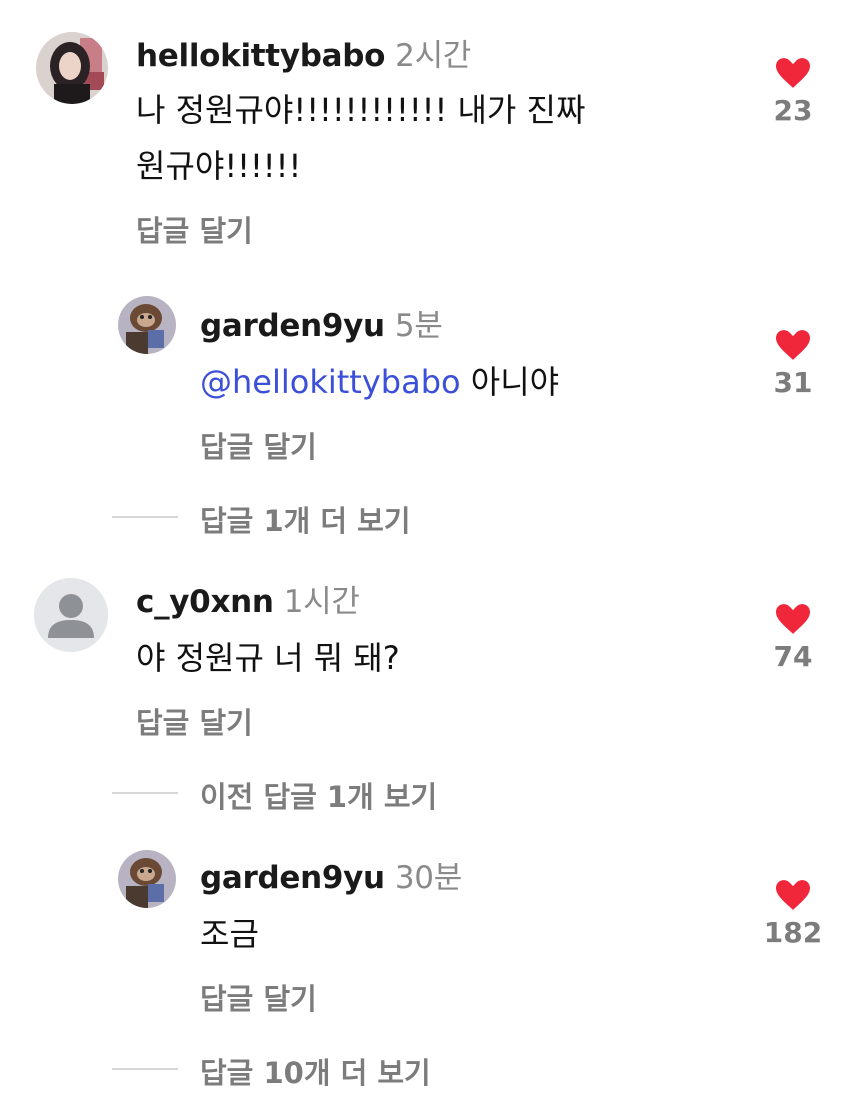 The height and width of the screenshot is (1120, 850). I want to click on comment-text-line1: 나 정원규야!!!!!!!!!!!! 내가 진짜, so click(361, 110).